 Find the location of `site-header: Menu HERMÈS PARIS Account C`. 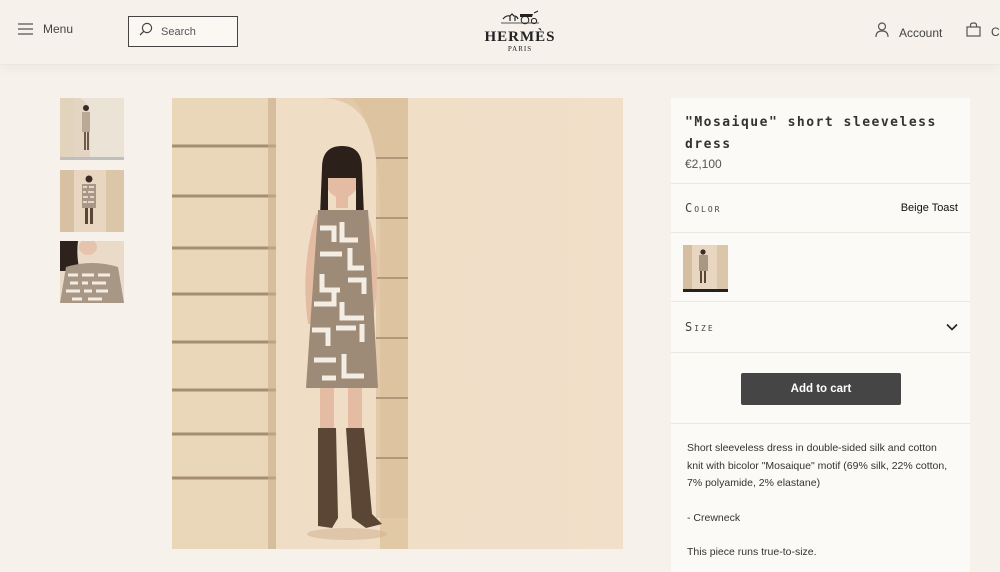

site-header: Menu HERMÈS PARIS Account C is located at coordinates (500, 32).